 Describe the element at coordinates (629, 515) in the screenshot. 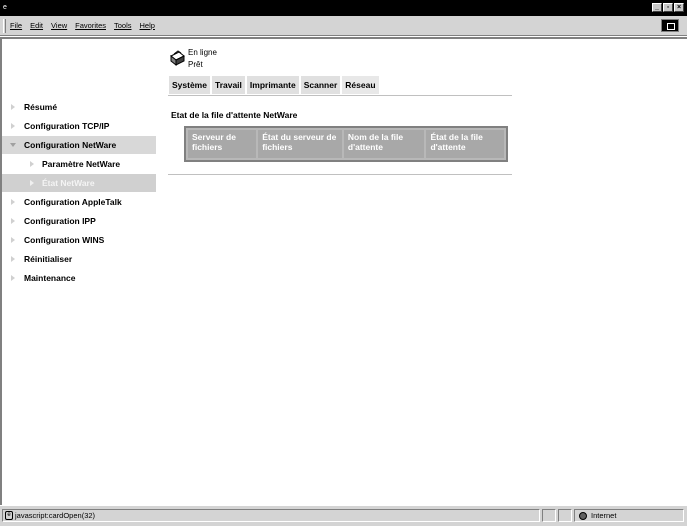

I see `security-zone-panel: Internet` at that location.